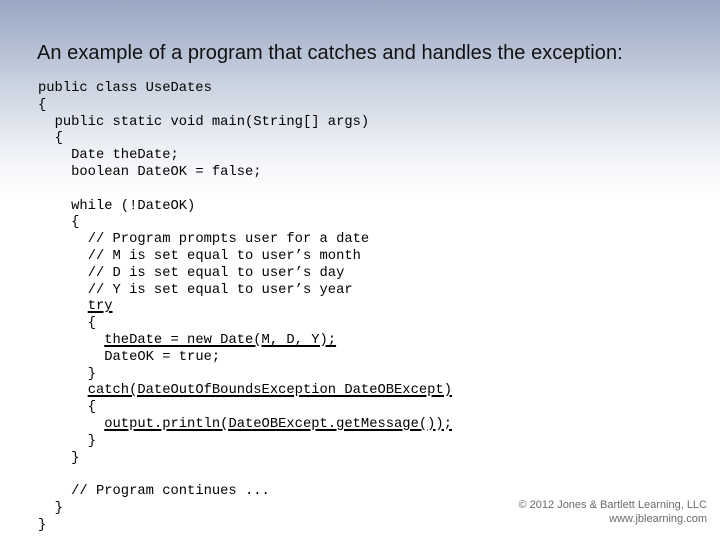  I want to click on code-comment-line: // Y is set equal to user’s year, so click(245, 291).